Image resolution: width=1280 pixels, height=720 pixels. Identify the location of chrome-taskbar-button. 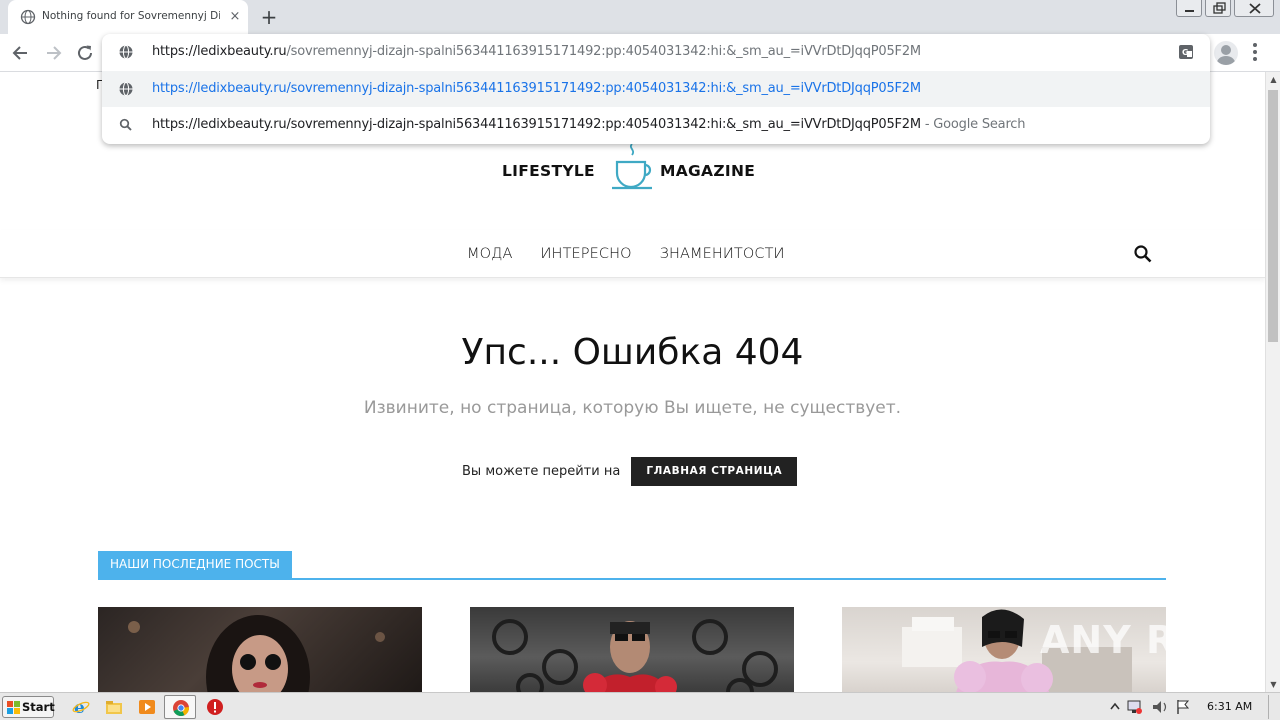
(180, 707).